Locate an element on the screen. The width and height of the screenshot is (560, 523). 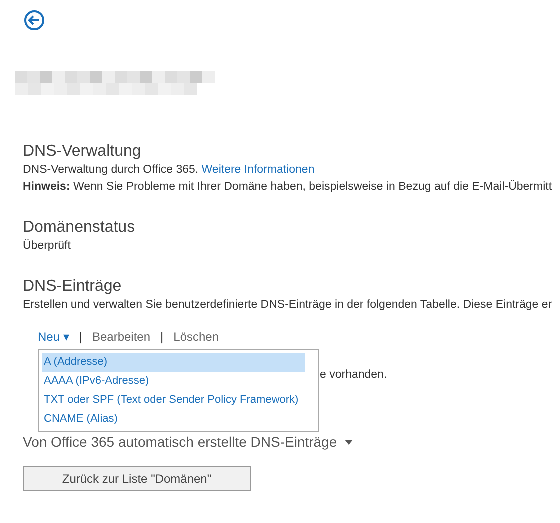
note-text: Hinweis: Wenn Sie Probleme mit Ihrer Domäne haben, beispielsweise in Bezug auf die E-Mail-Übermitt is located at coordinates (288, 187).